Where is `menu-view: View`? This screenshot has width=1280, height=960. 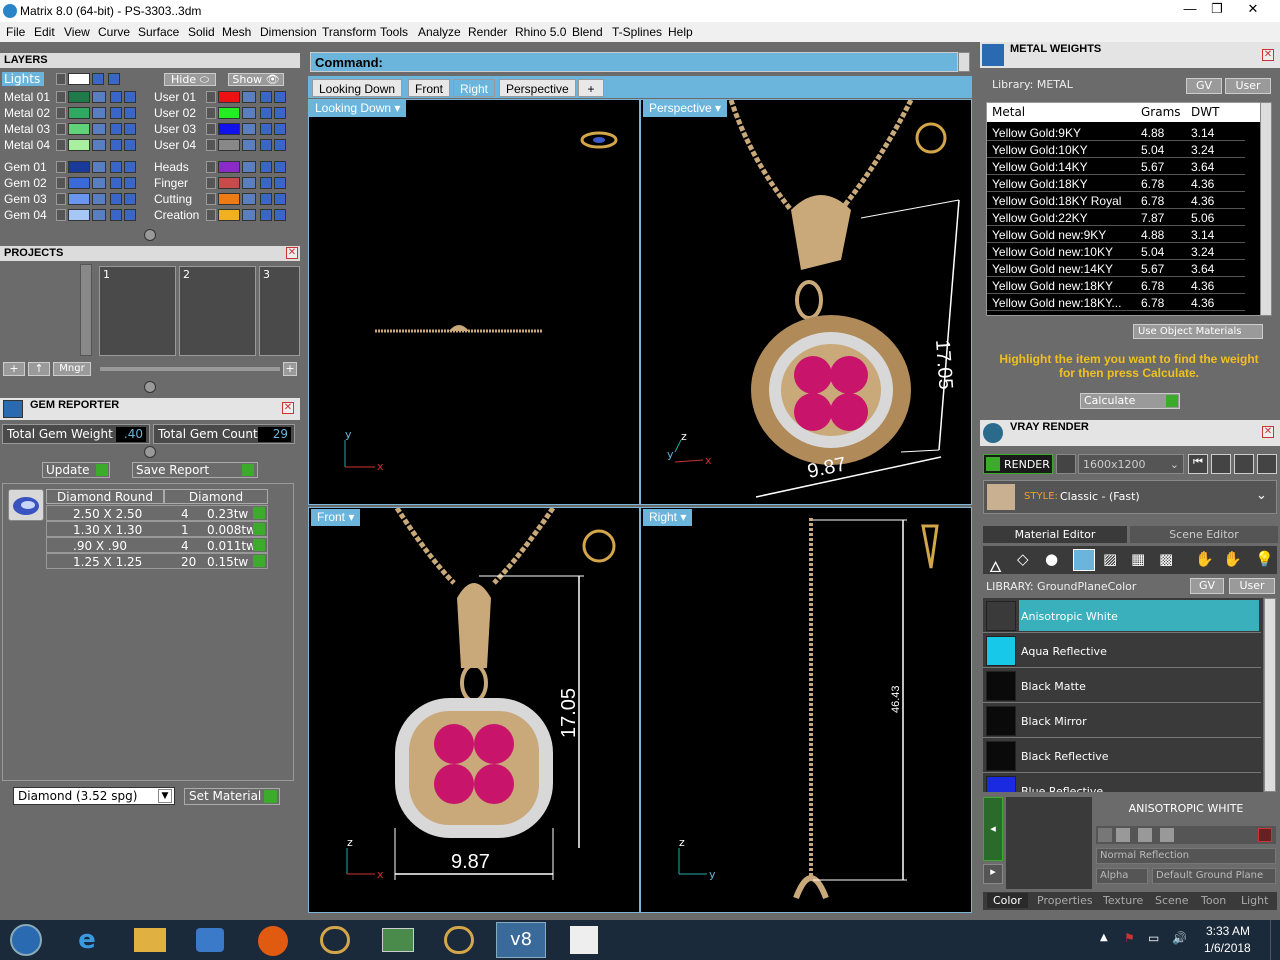 menu-view: View is located at coordinates (77, 32).